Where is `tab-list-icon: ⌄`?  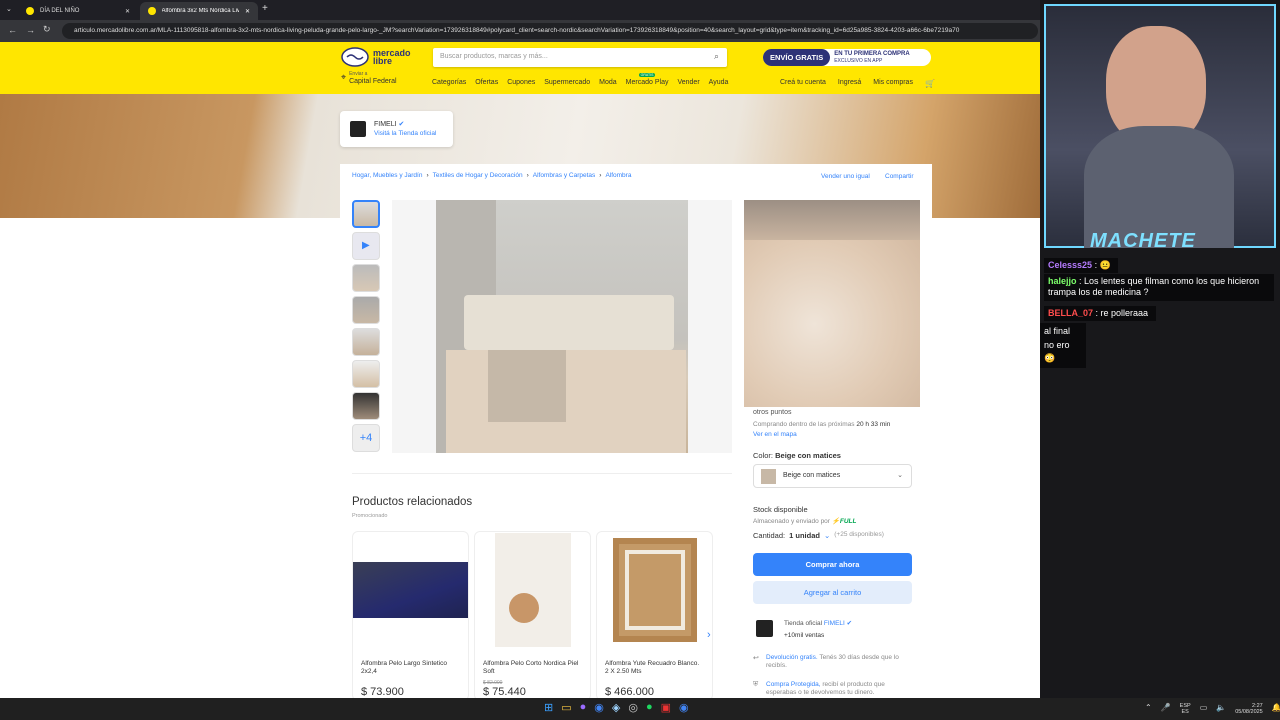
tab-list-icon: ⌄ is located at coordinates (9, 9).